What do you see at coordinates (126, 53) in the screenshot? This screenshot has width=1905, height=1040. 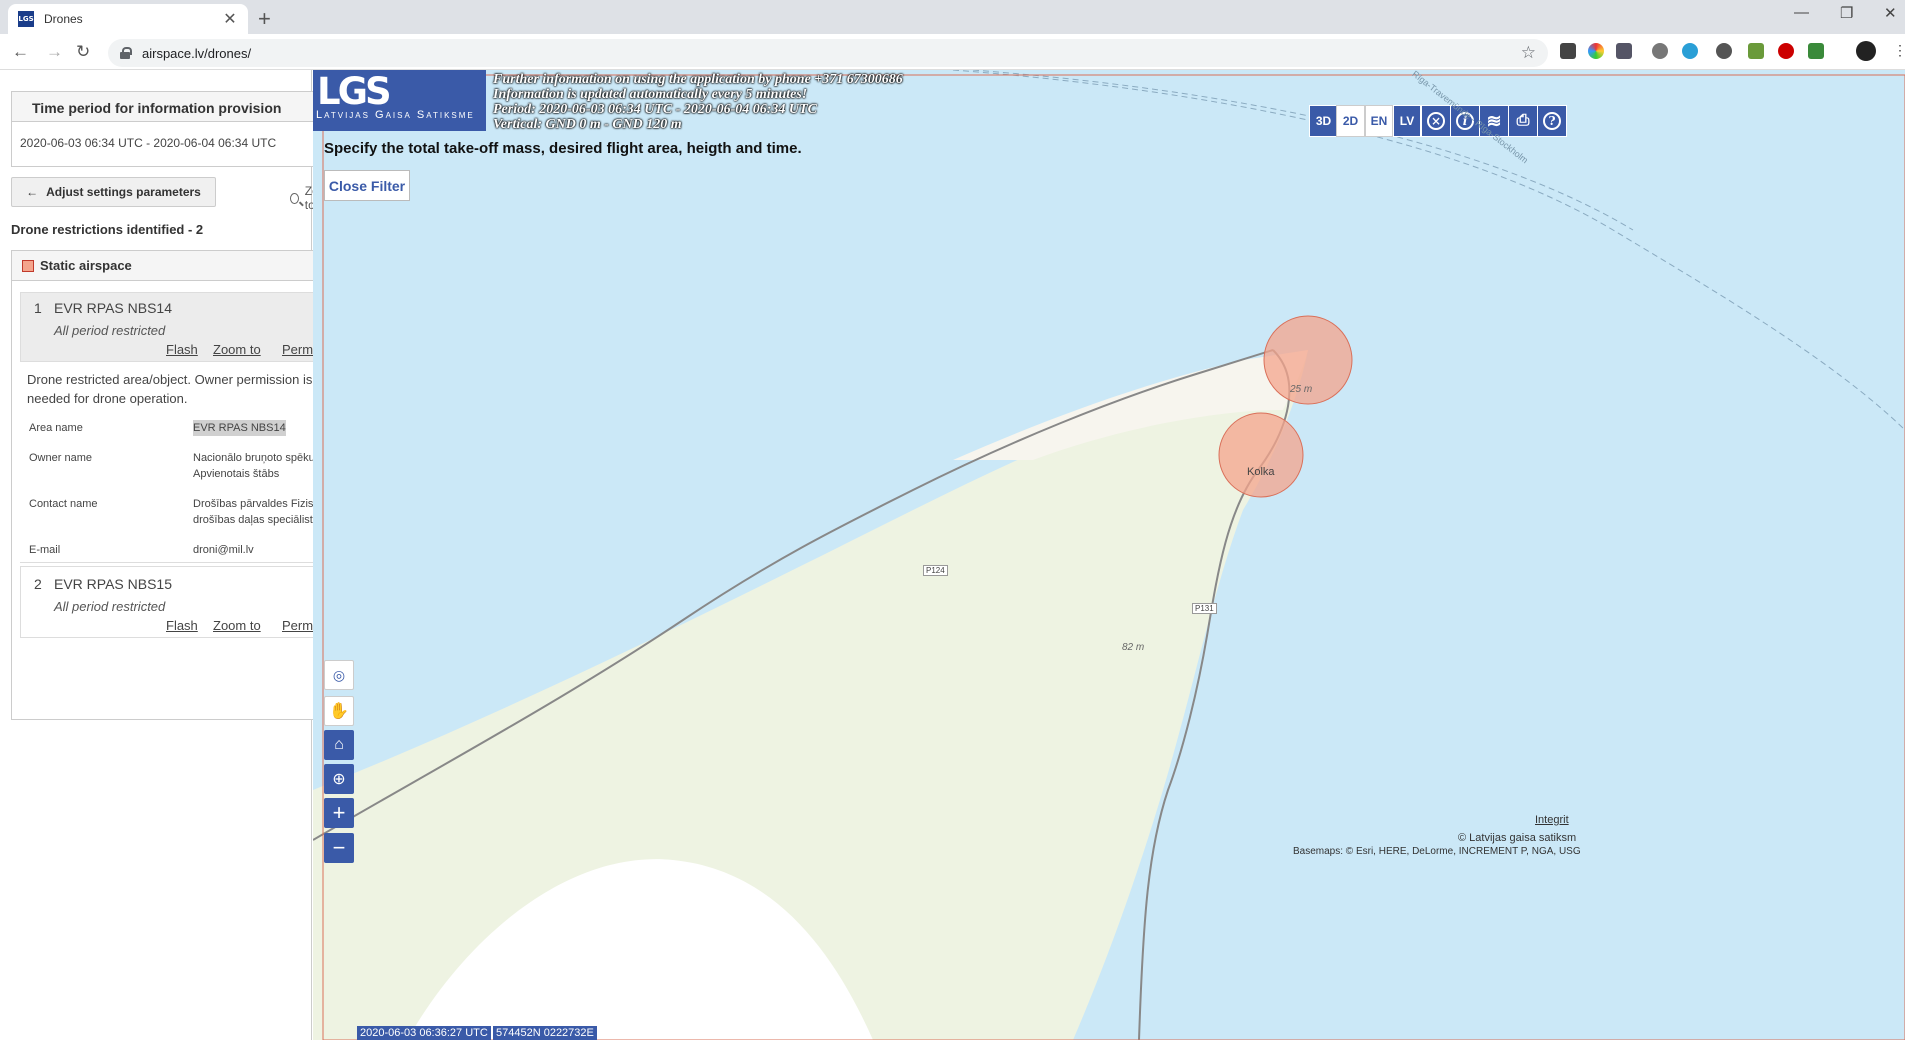 I see `lock-icon` at bounding box center [126, 53].